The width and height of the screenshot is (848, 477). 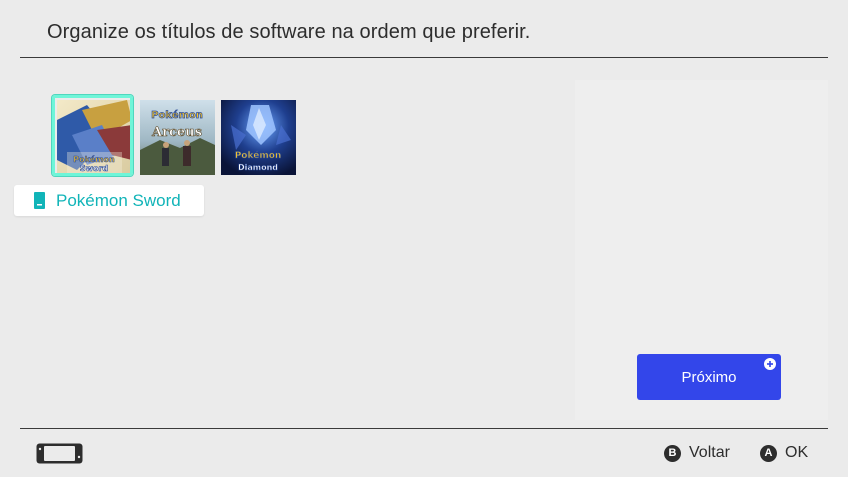 What do you see at coordinates (424, 57) in the screenshot?
I see `header-divider` at bounding box center [424, 57].